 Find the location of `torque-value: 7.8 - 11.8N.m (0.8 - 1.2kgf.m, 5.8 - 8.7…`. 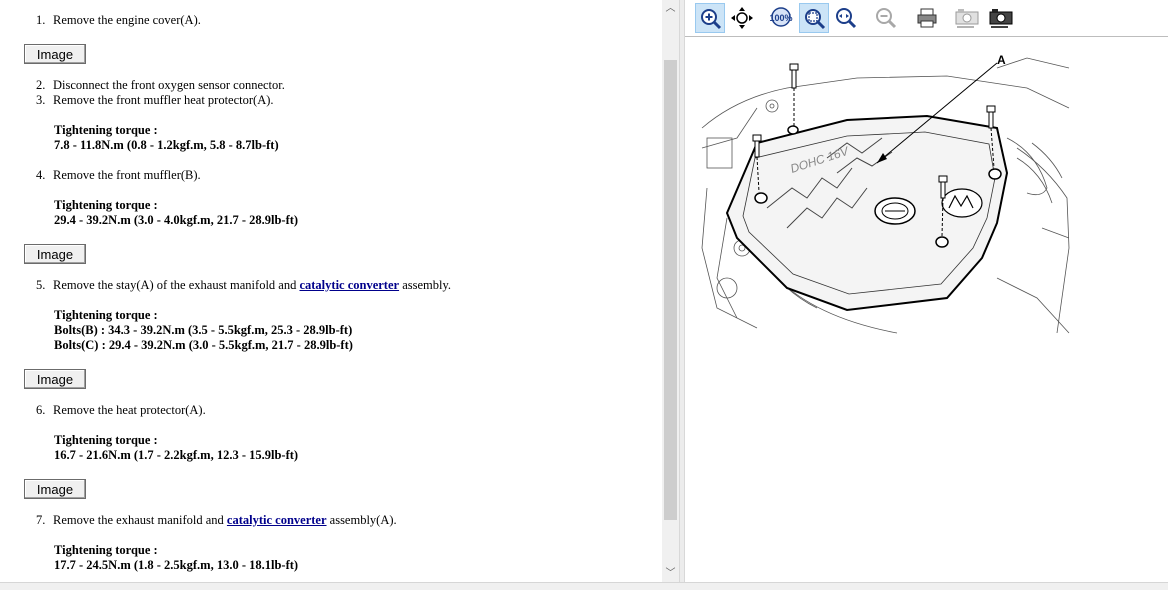

torque-value: 7.8 - 11.8N.m (0.8 - 1.2kgf.m, 5.8 - 8.7… is located at coordinates (166, 145).